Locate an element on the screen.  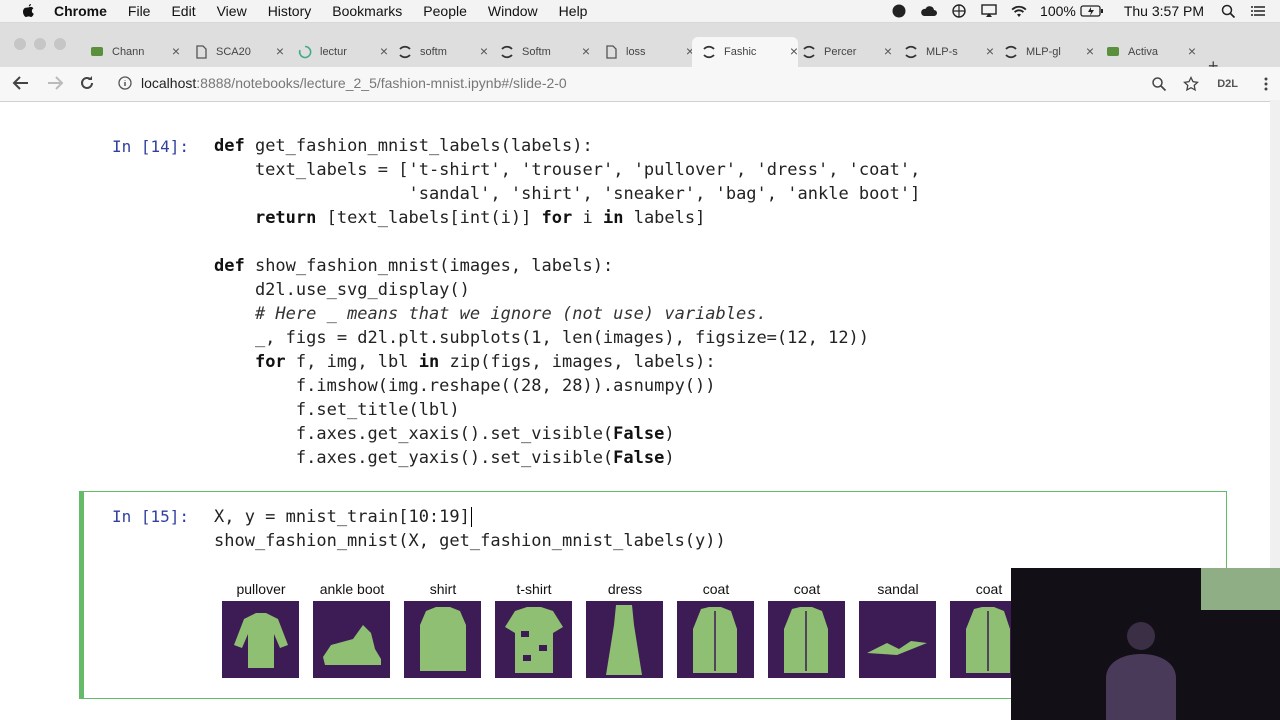
string-literal: 'trouser' is located at coordinates (567, 170).